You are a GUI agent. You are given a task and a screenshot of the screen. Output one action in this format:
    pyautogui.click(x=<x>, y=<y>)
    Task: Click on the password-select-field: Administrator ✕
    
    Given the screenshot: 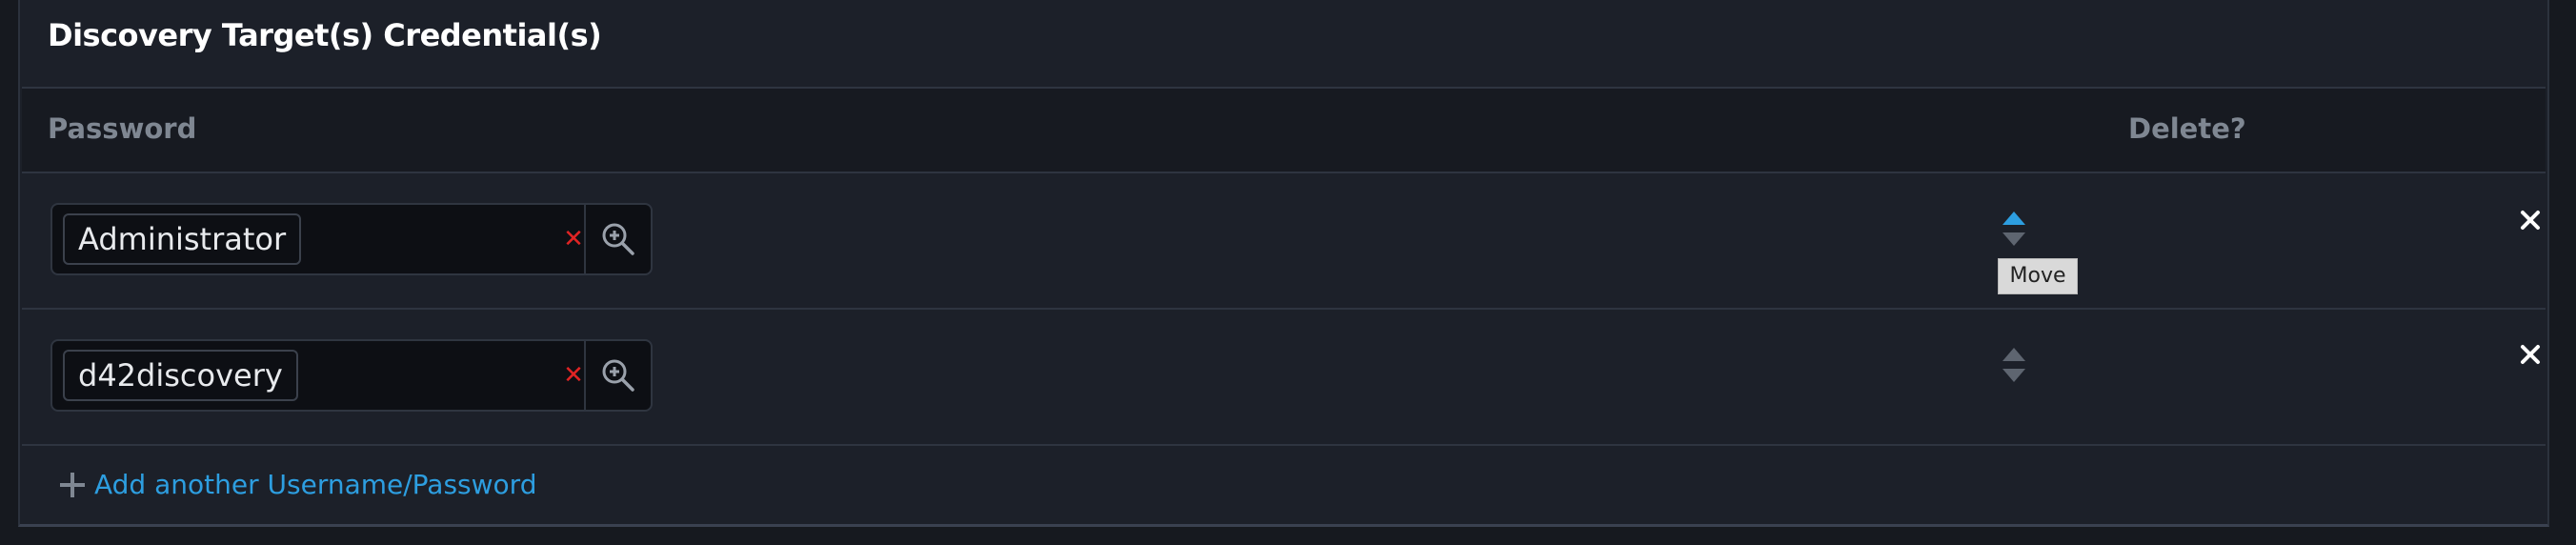 What is the action you would take?
    pyautogui.click(x=352, y=239)
    